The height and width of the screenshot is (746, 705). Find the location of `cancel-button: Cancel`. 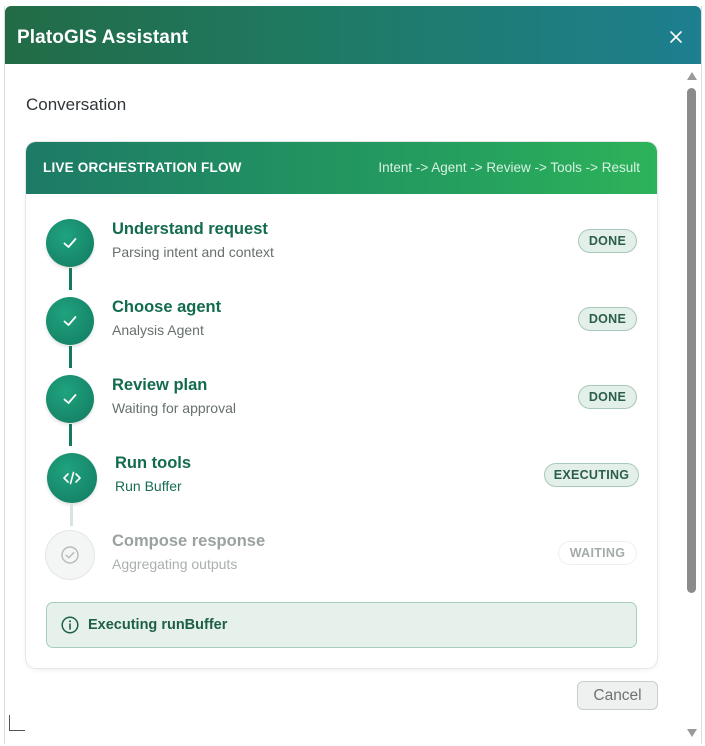

cancel-button: Cancel is located at coordinates (617, 695).